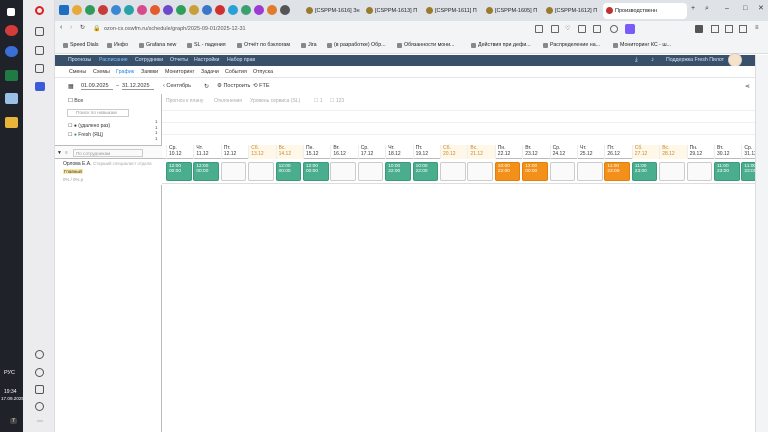 The width and height of the screenshot is (768, 432). What do you see at coordinates (66, 153) in the screenshot?
I see `sort-icon: ≡` at bounding box center [66, 153].